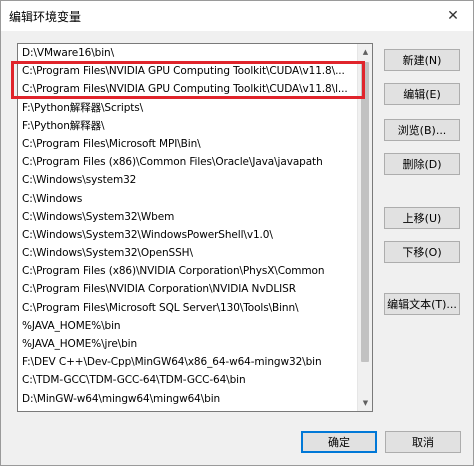  I want to click on path-list-item: C:\Windows\system32, so click(188, 180).